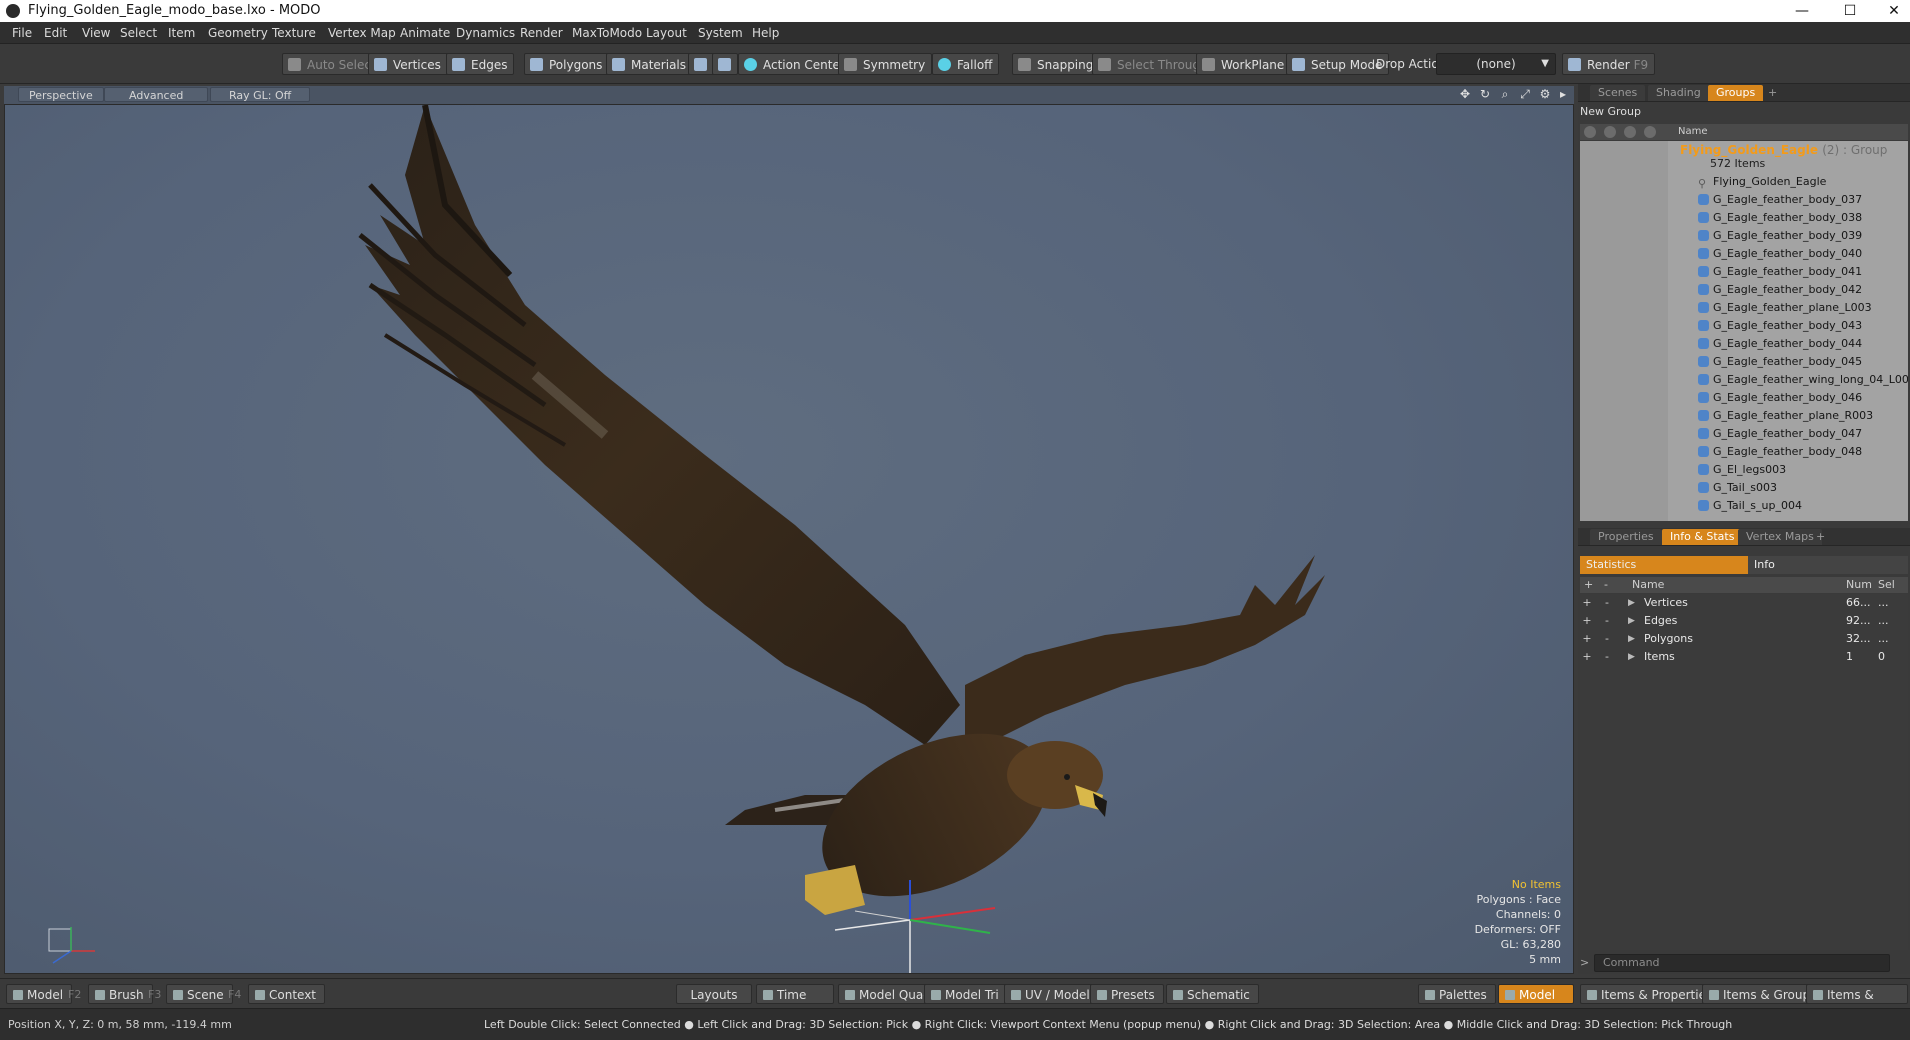 This screenshot has width=1910, height=1040. What do you see at coordinates (1496, 64) in the screenshot?
I see `drop-action-select: (none) ▼` at bounding box center [1496, 64].